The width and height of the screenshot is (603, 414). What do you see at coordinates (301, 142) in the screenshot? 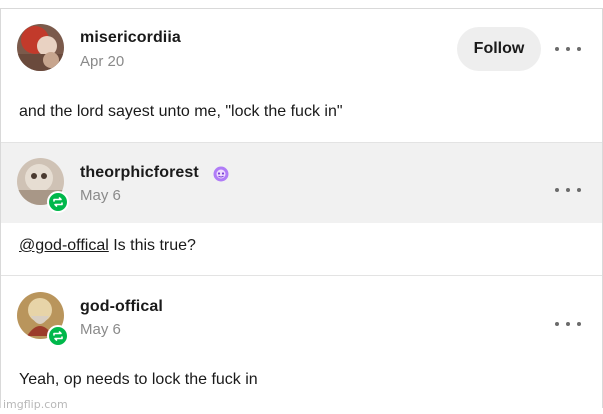
I see `divider` at bounding box center [301, 142].